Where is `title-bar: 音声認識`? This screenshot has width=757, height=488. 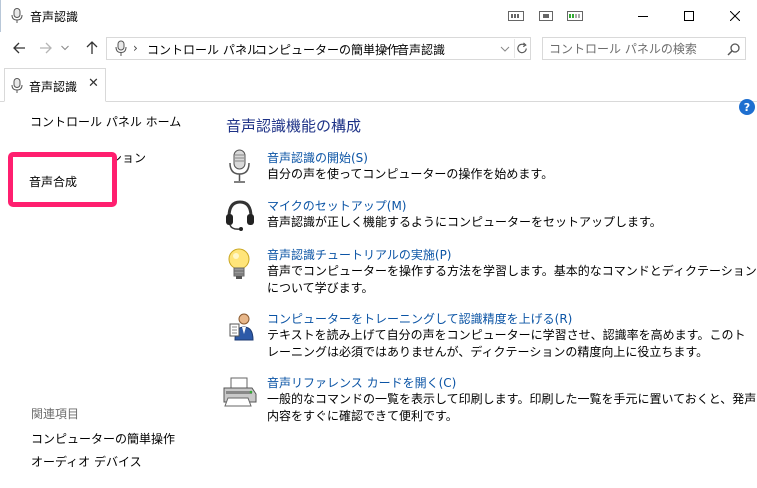 title-bar: 音声認識 is located at coordinates (378, 16).